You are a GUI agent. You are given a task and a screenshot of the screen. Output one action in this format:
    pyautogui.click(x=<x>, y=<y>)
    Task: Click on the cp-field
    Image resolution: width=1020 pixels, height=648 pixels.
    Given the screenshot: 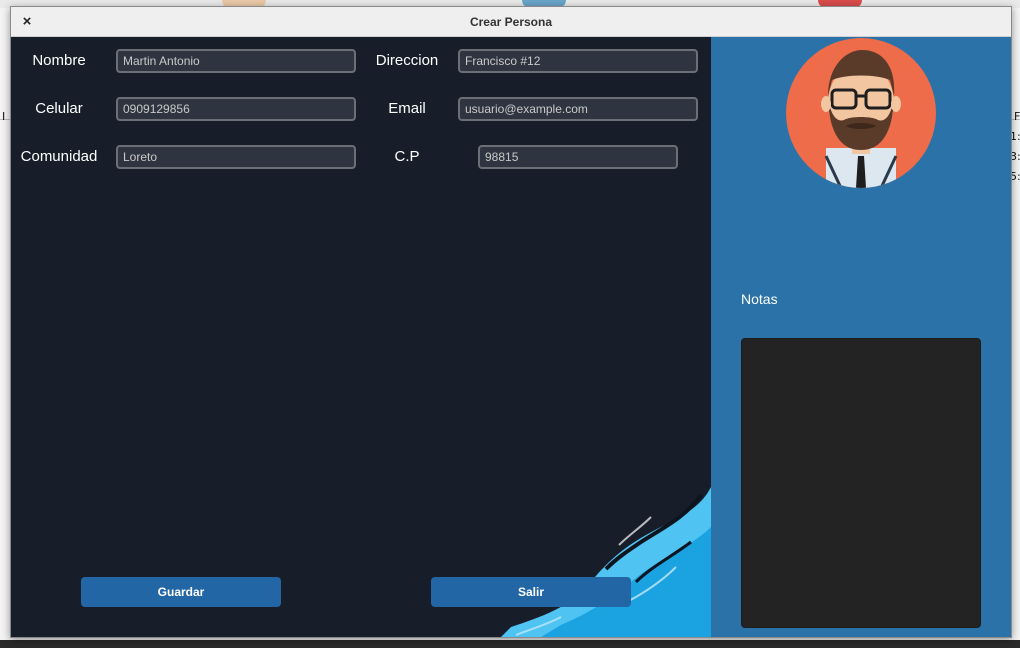 What is the action you would take?
    pyautogui.click(x=578, y=157)
    